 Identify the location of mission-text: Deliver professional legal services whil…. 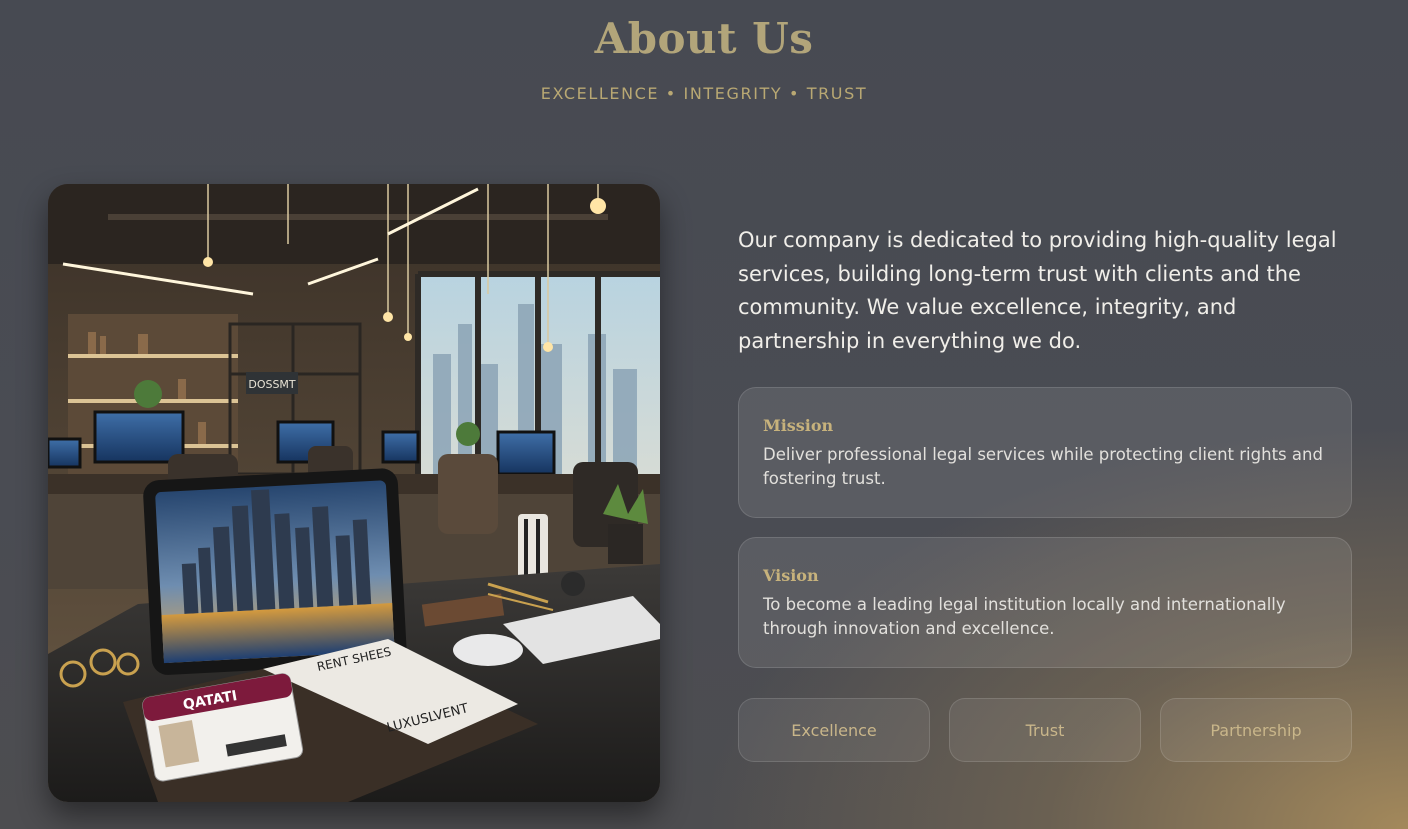
(1043, 466).